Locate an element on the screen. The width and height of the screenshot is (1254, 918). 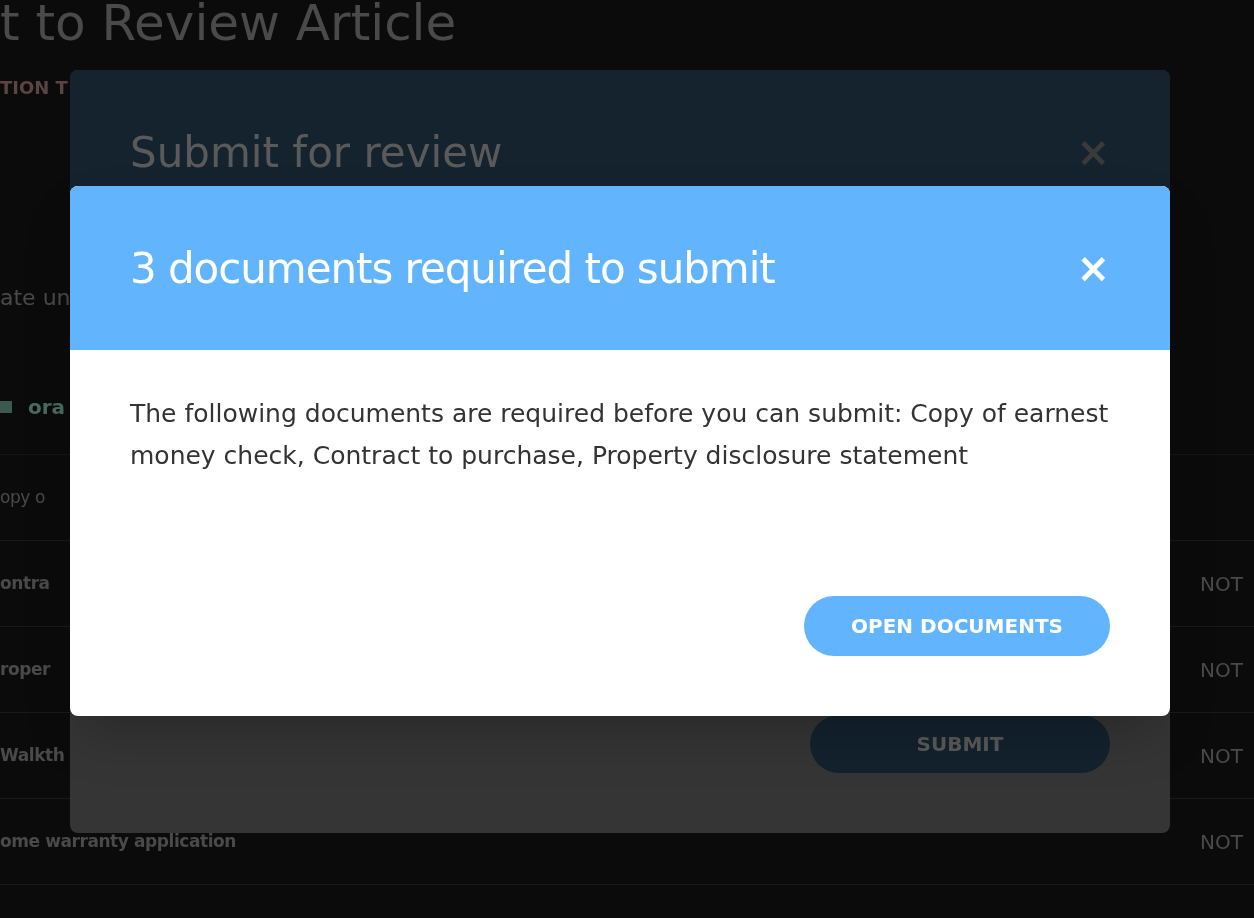
open-documents-button: OPEN DOCUMENTS is located at coordinates (957, 626).